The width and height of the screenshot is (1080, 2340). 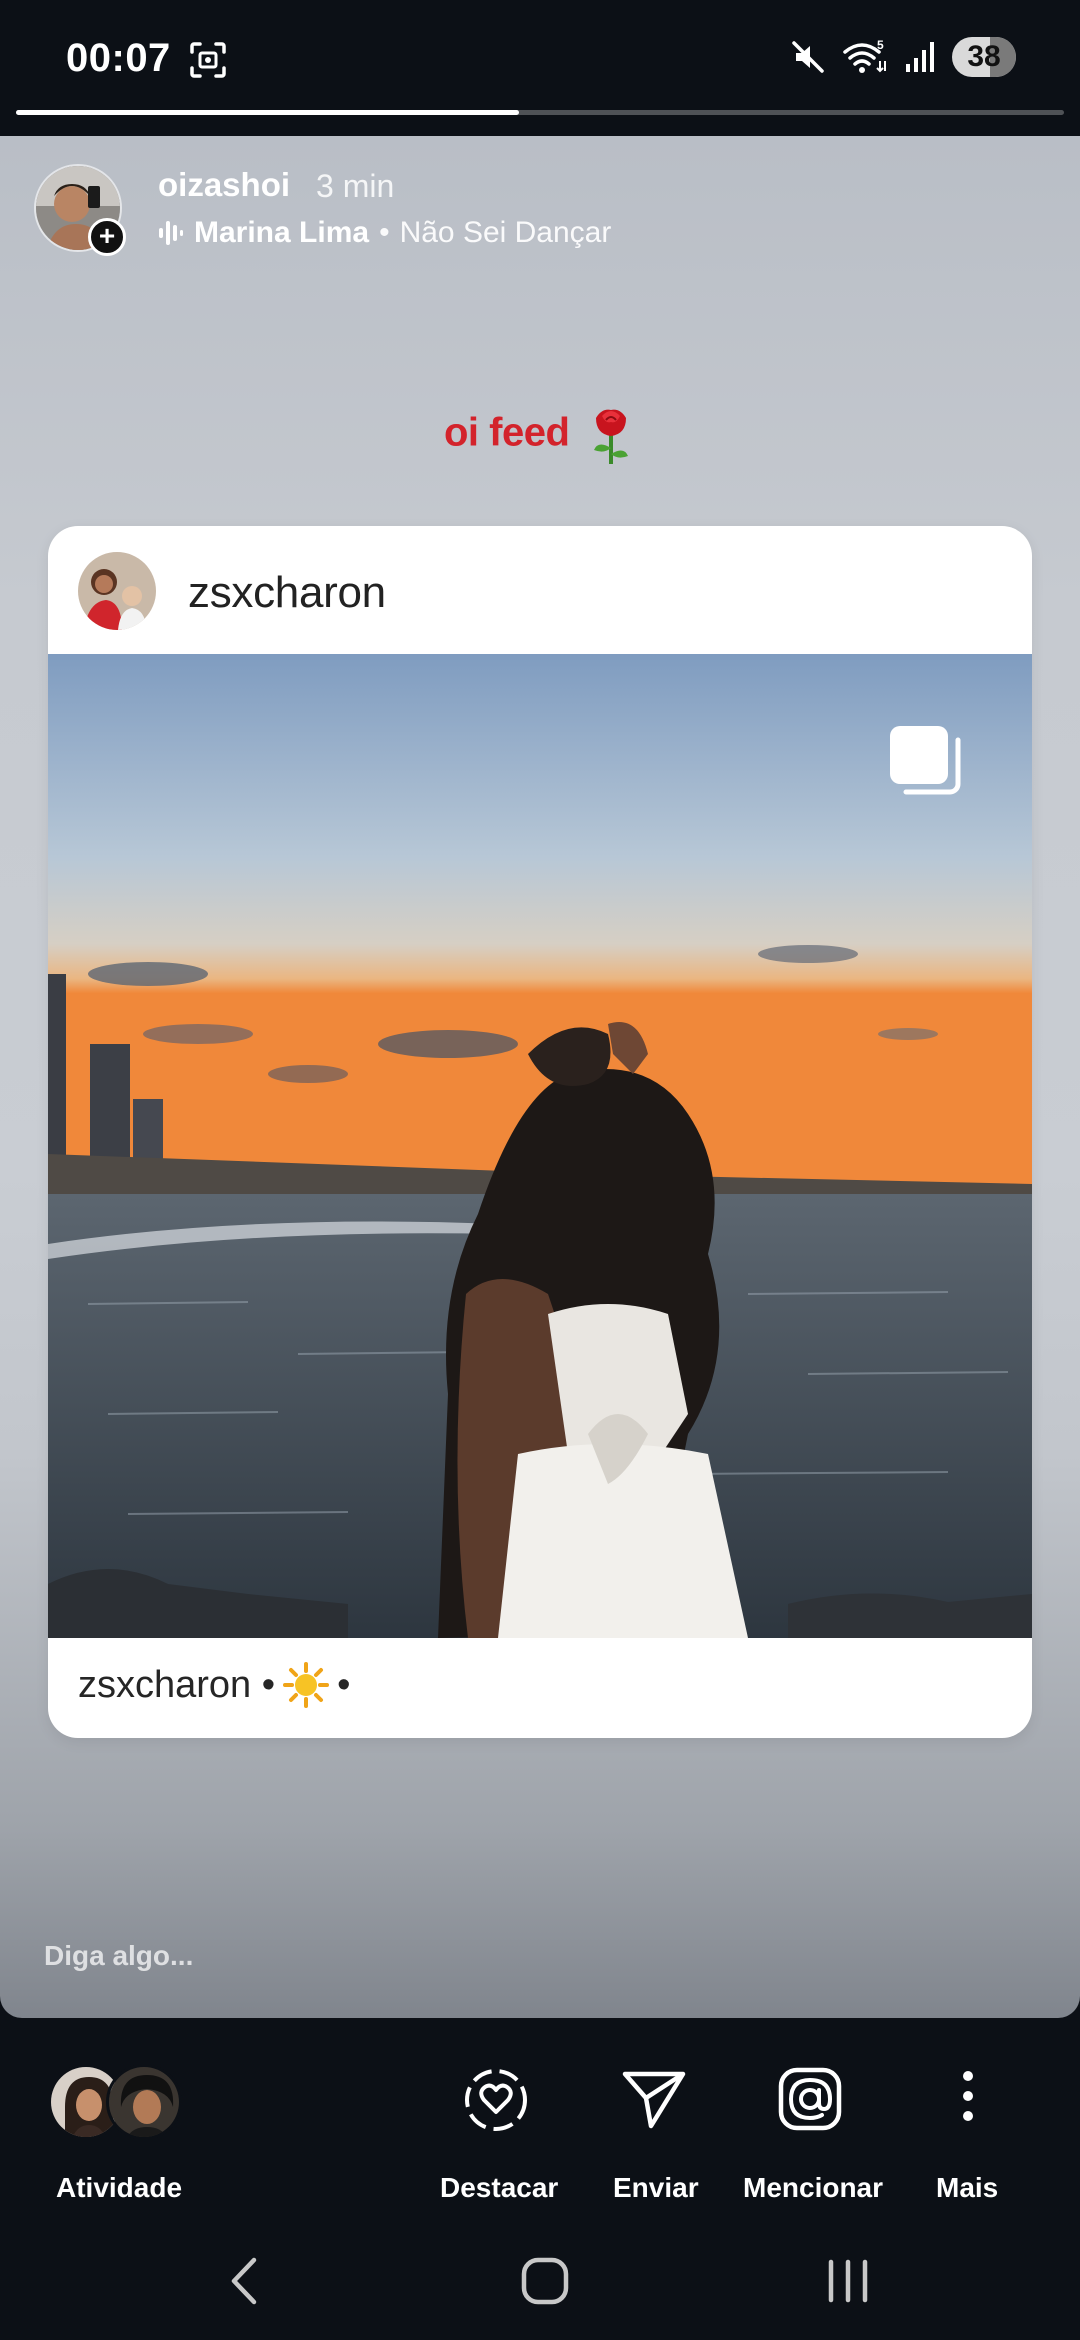 What do you see at coordinates (968, 2096) in the screenshot?
I see `more-vertical-icon` at bounding box center [968, 2096].